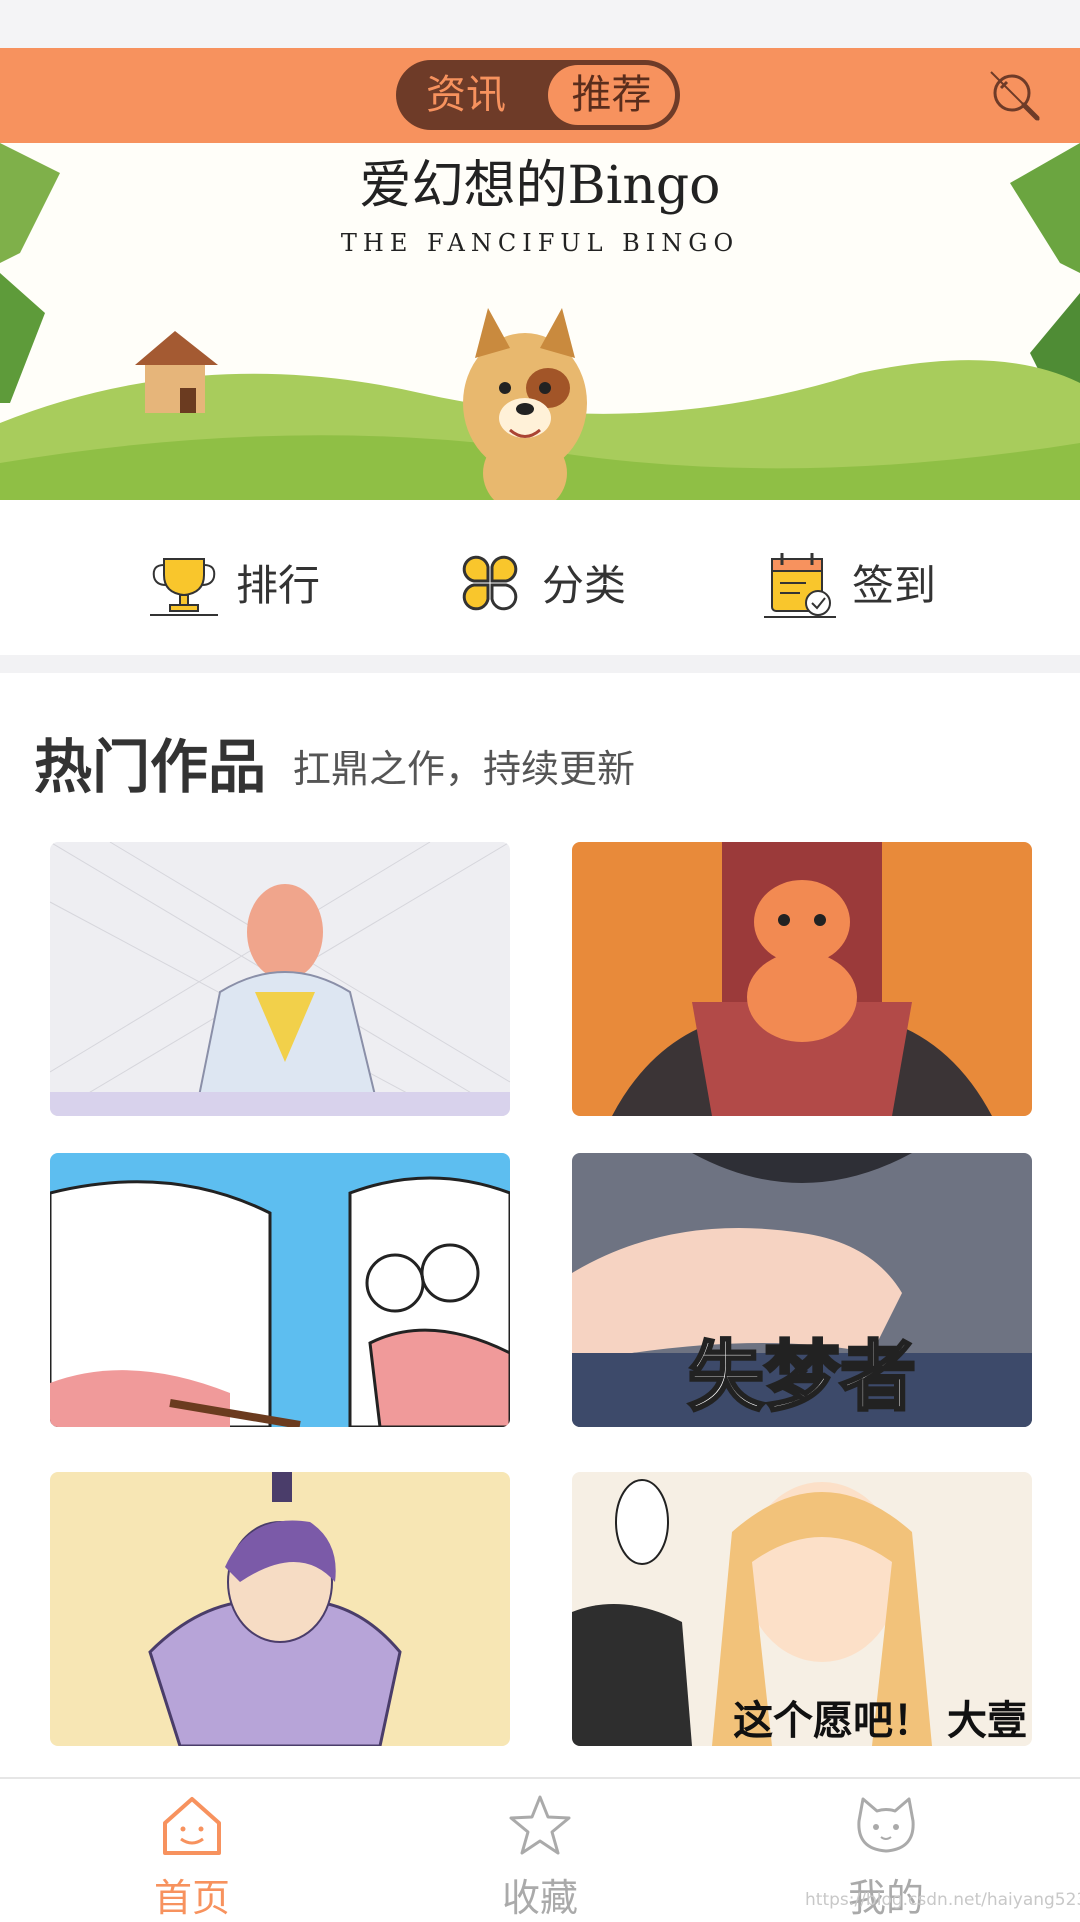  Describe the element at coordinates (540, 24) in the screenshot. I see `status-bar` at that location.